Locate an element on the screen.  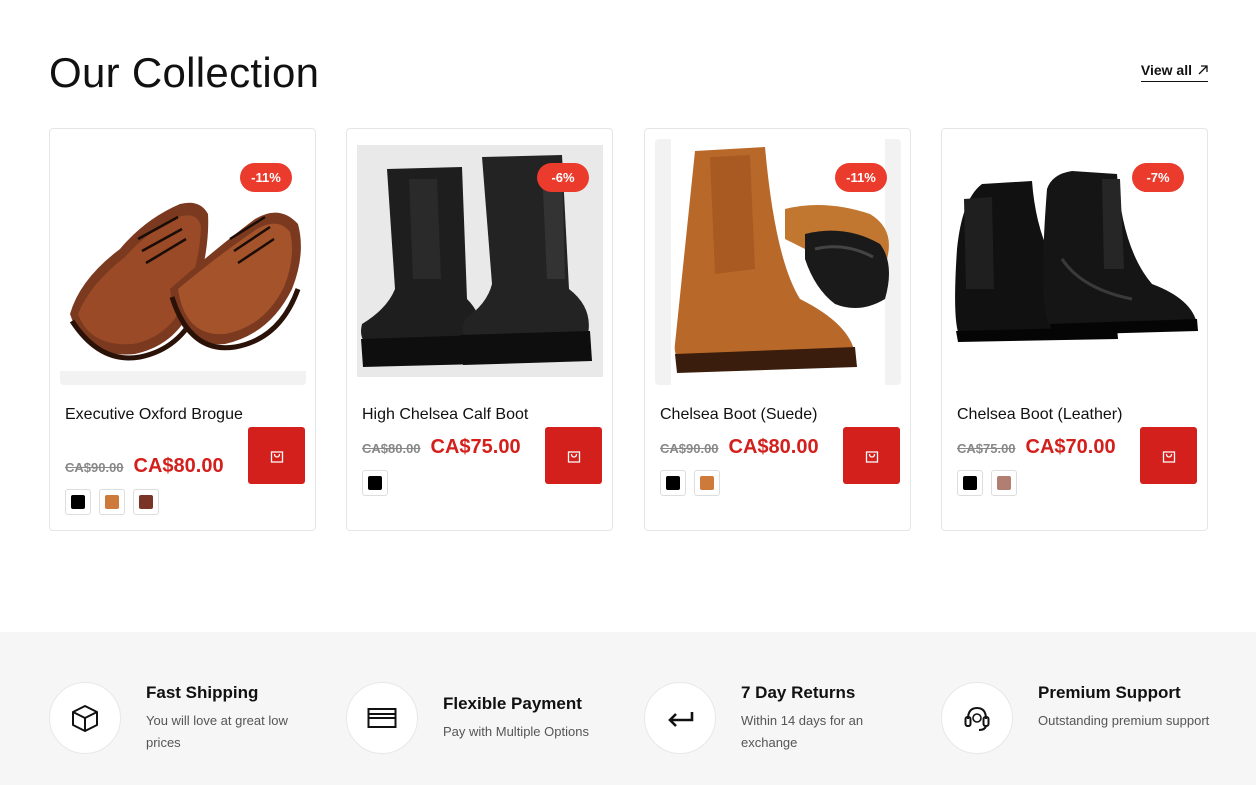
price-row: CA$80.00 CA$75.00 is located at coordinates (441, 447).